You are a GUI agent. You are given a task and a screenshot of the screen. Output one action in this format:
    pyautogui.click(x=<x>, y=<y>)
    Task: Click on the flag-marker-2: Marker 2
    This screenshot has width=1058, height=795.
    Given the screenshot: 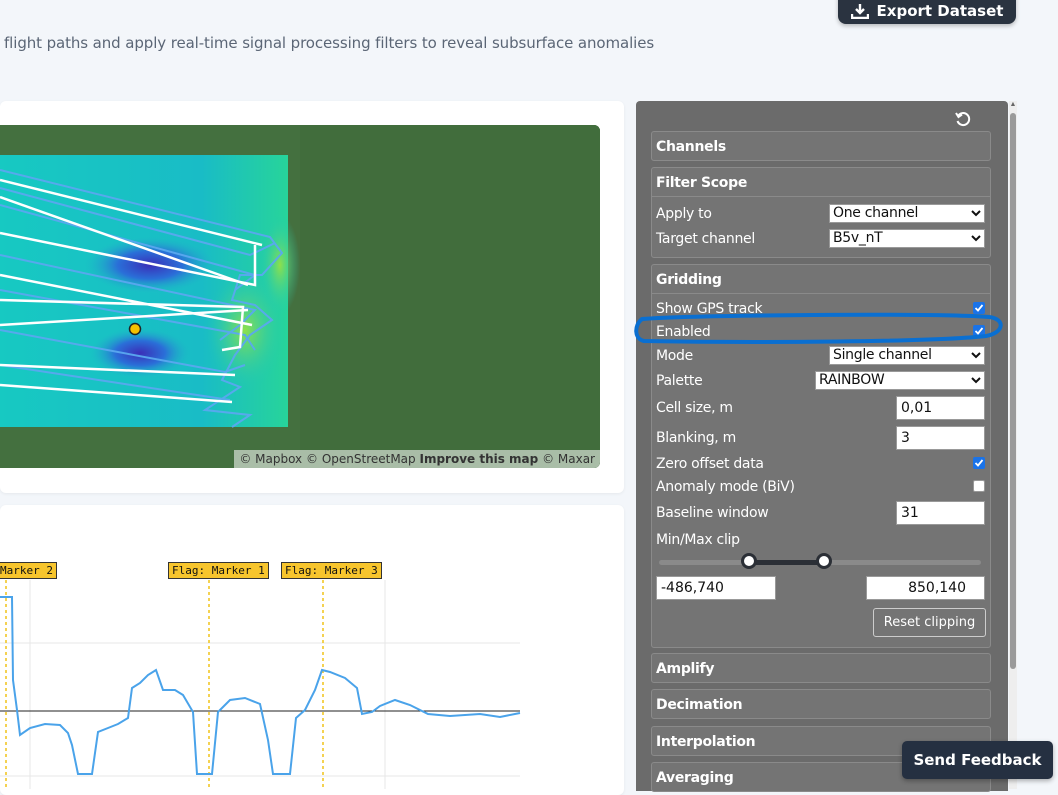 What is the action you would take?
    pyautogui.click(x=28, y=570)
    